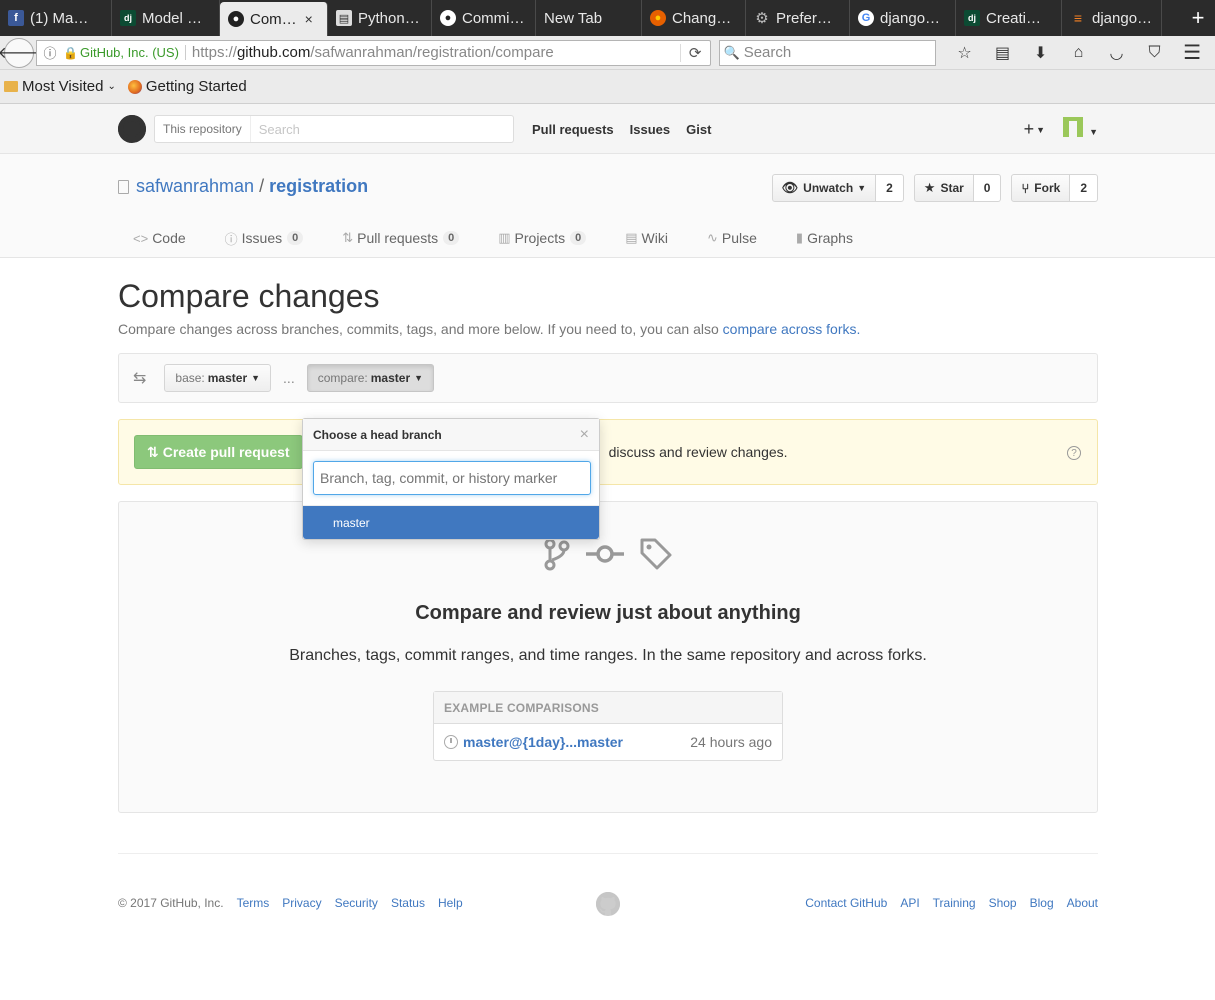 This screenshot has width=1215, height=1000. I want to click on pulse-icon: ∿, so click(712, 237).